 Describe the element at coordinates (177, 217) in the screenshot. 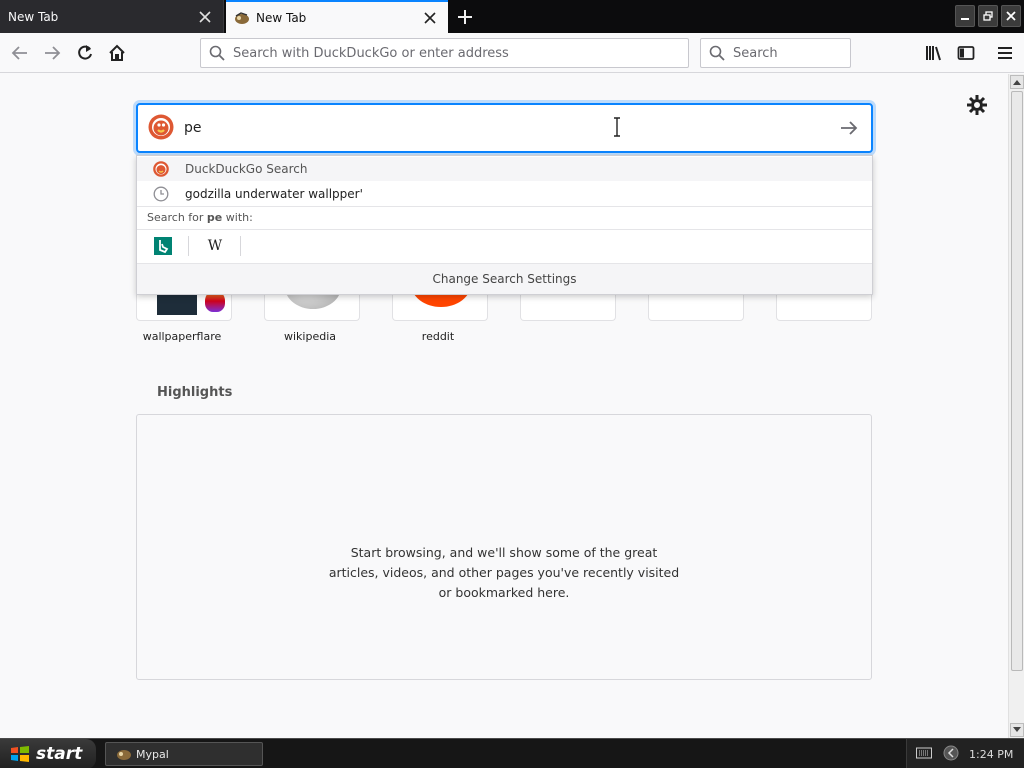

I see `search-for-prefix: Search for` at that location.